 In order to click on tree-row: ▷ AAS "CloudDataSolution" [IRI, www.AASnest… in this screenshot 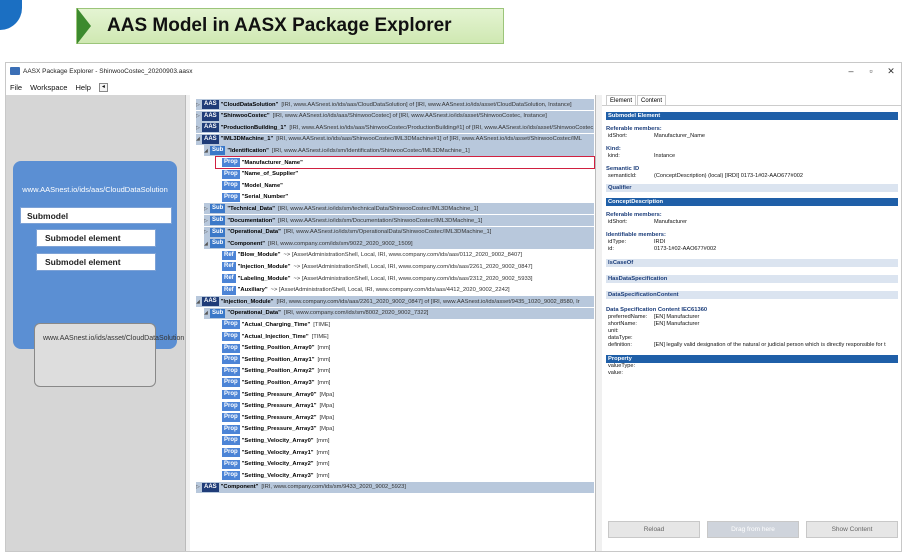, I will do `click(395, 104)`.